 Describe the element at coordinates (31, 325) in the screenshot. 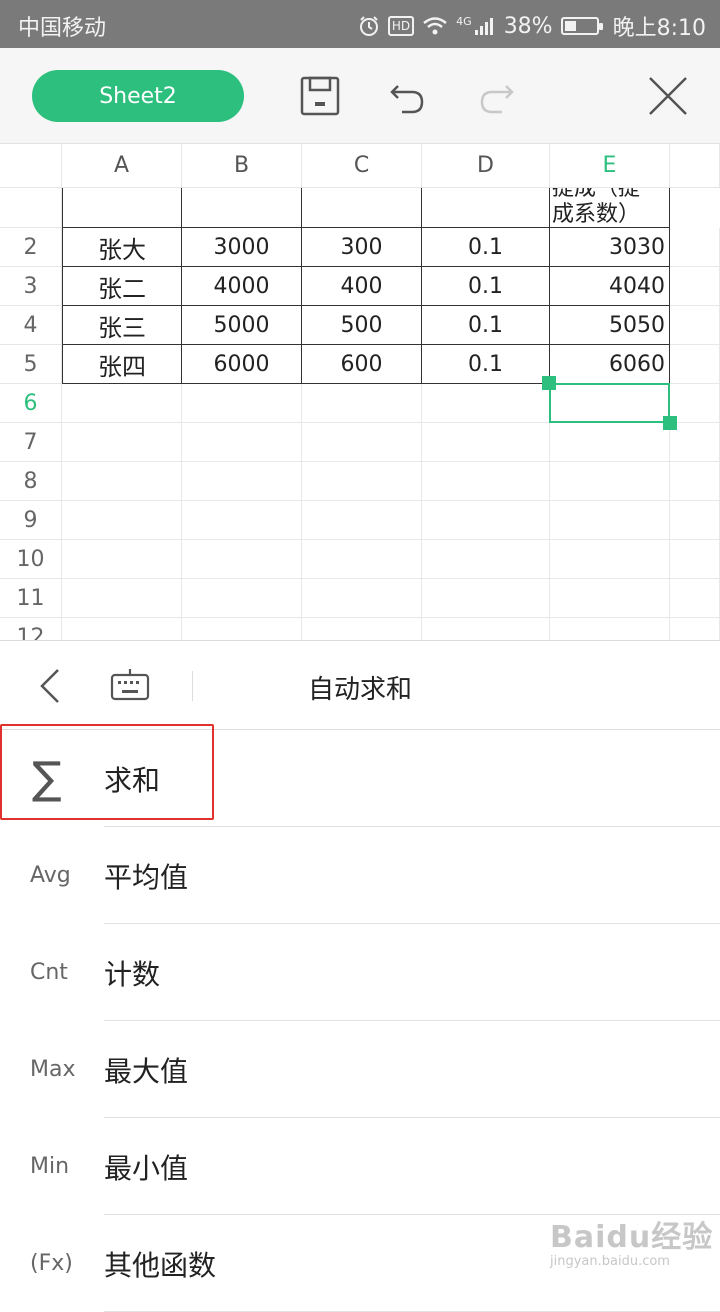

I see `row-header: 4` at that location.